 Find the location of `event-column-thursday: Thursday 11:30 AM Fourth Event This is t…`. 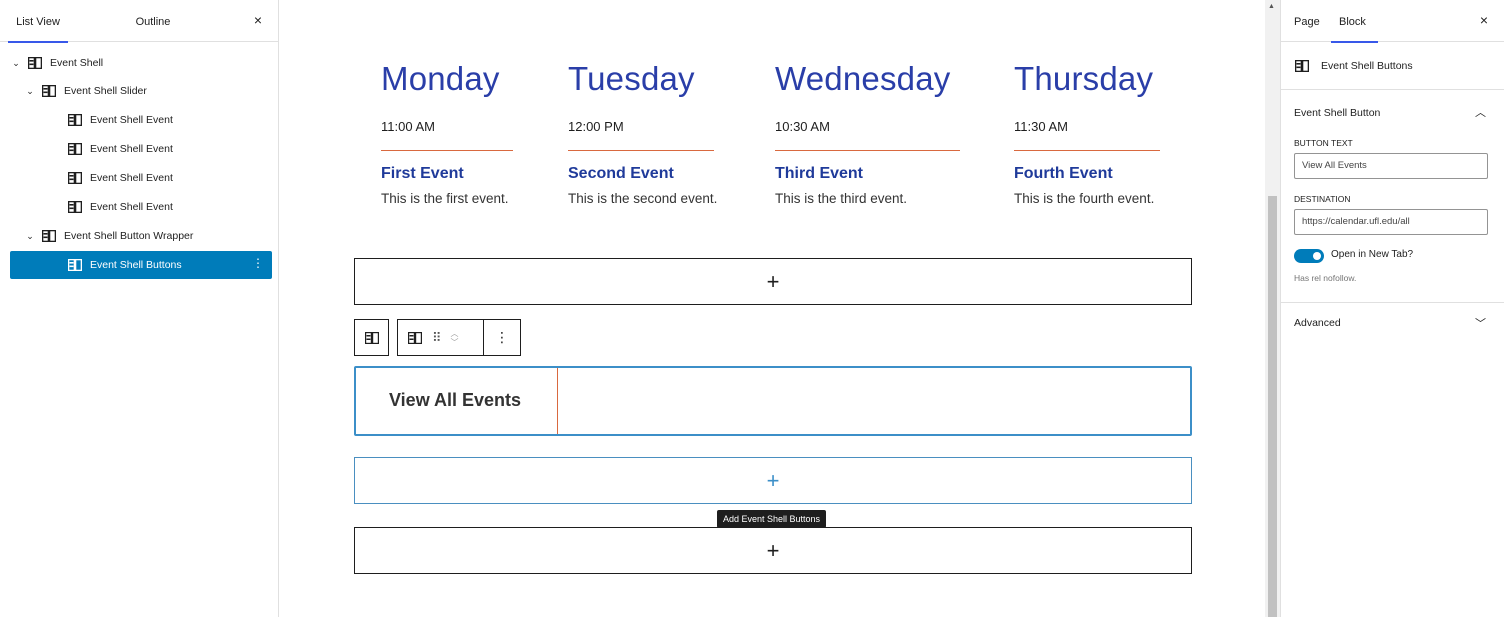

event-column-thursday: Thursday 11:30 AM Fourth Event This is t… is located at coordinates (1087, 133).